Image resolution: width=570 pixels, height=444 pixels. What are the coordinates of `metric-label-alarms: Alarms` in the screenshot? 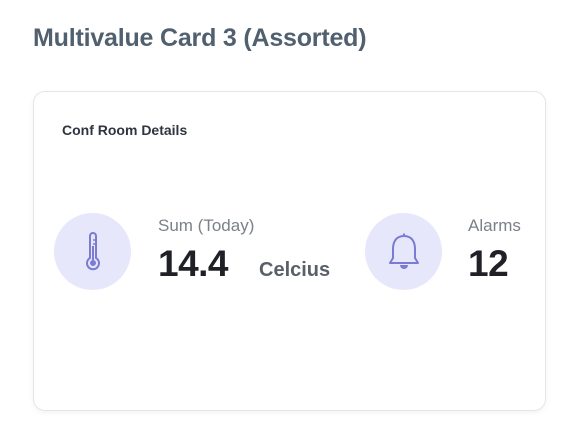 It's located at (494, 225).